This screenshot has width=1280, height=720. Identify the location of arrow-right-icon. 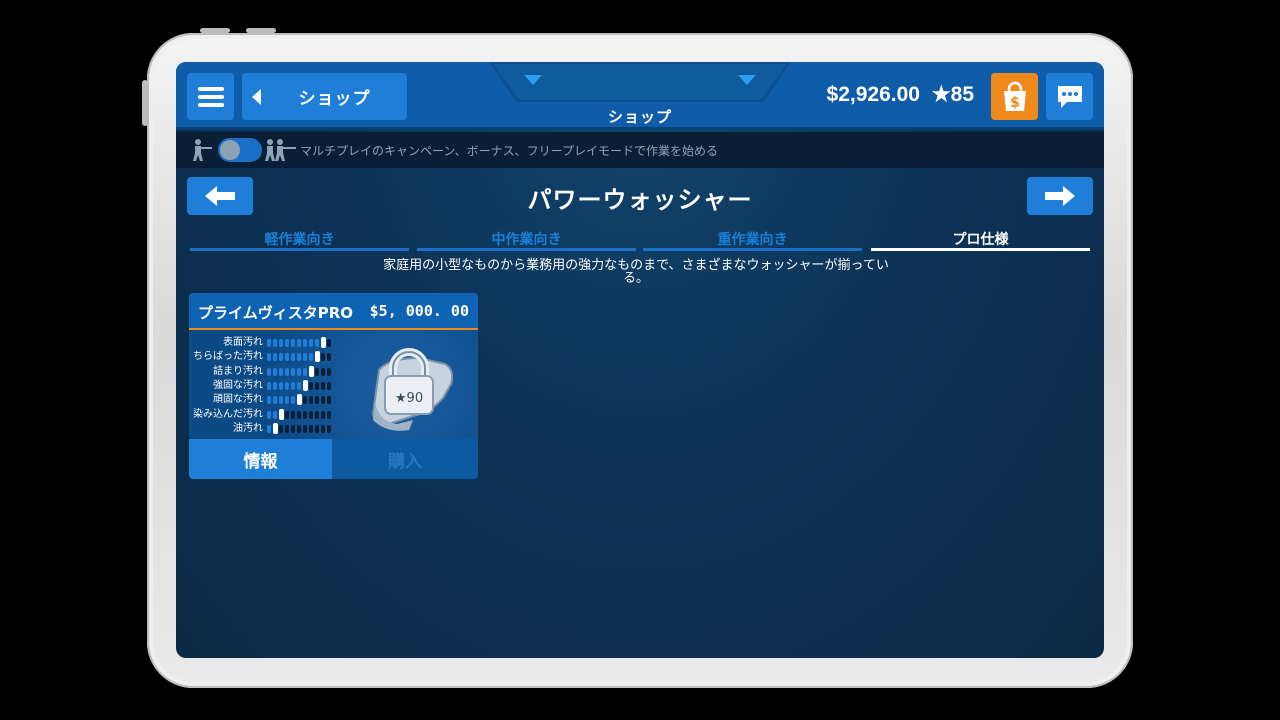
(1060, 196).